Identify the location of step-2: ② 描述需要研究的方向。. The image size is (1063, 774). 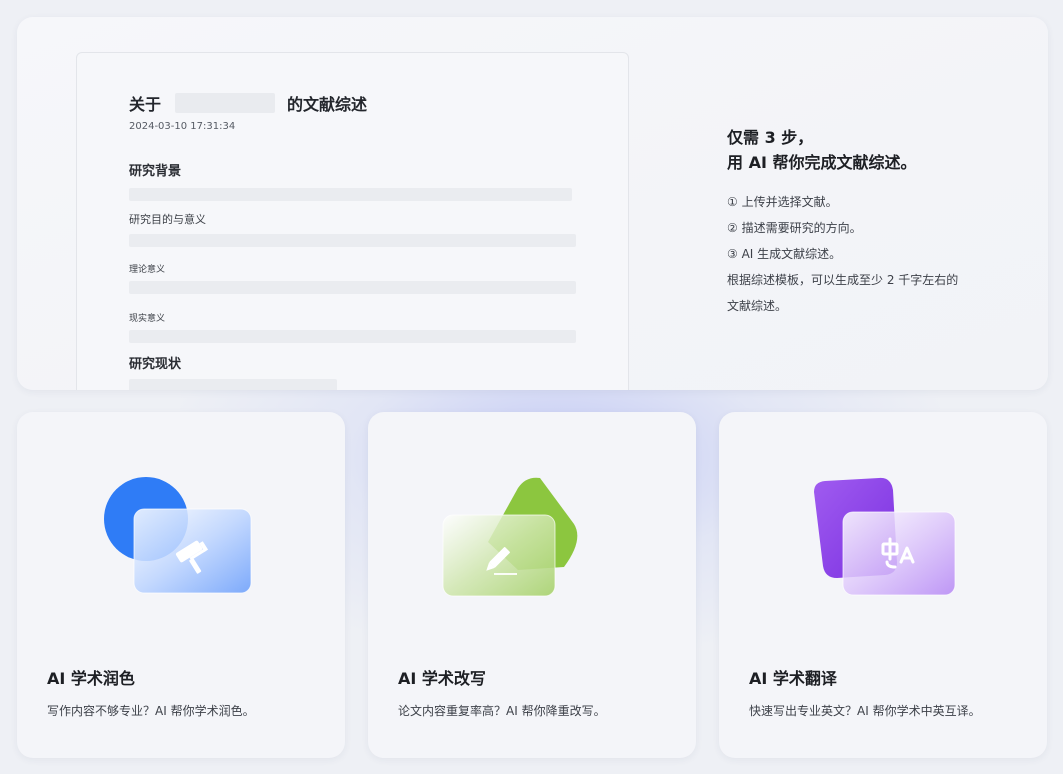
(794, 228).